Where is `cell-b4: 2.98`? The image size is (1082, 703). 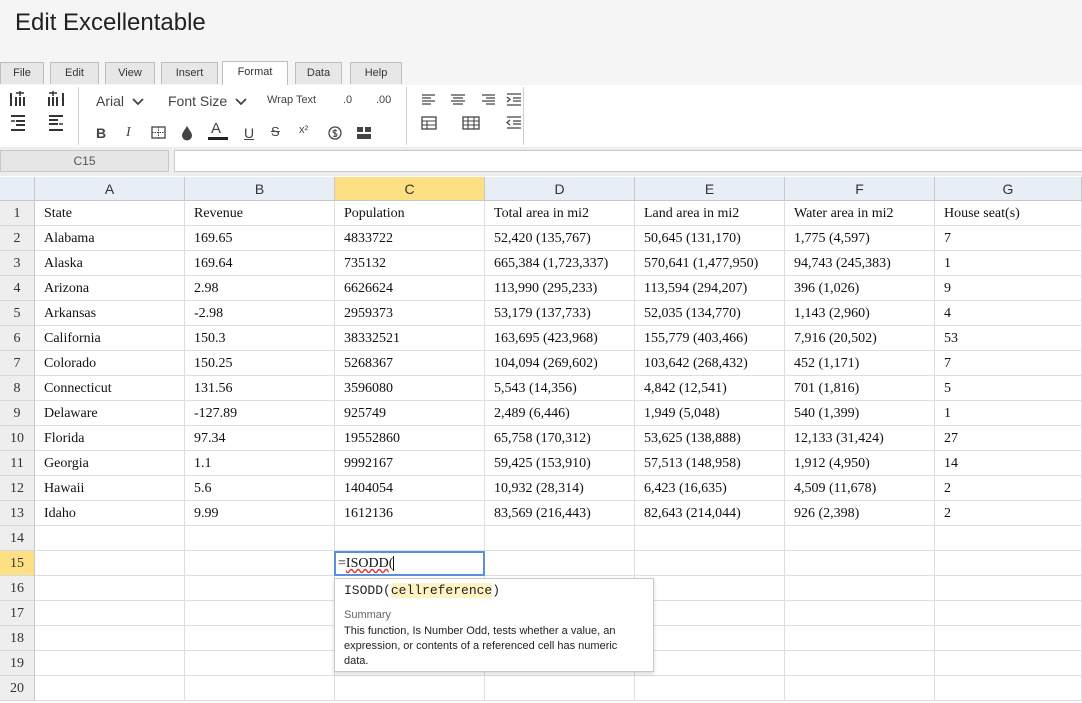 cell-b4: 2.98 is located at coordinates (260, 288).